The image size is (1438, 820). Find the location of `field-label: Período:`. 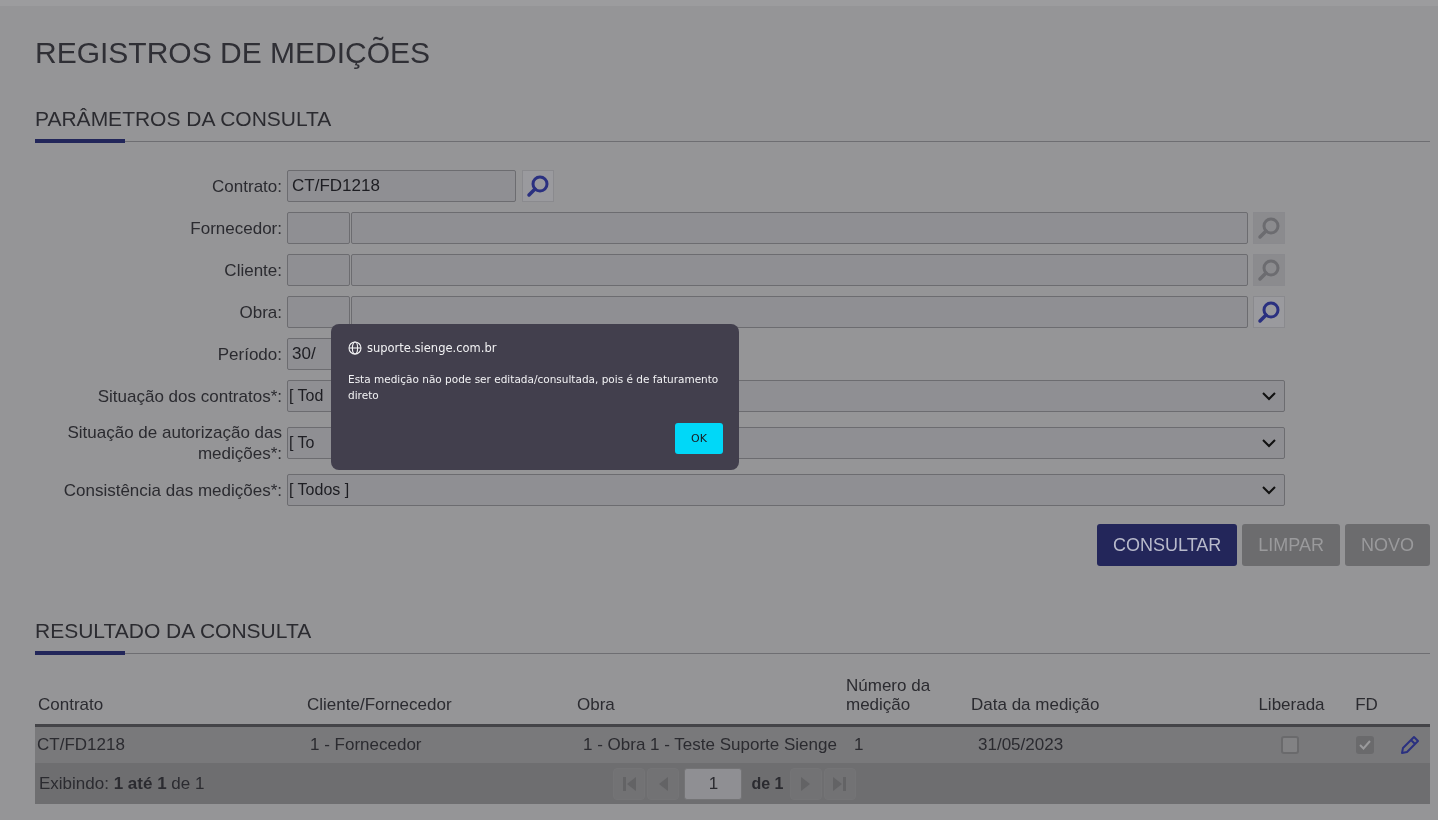

field-label: Período: is located at coordinates (249, 354).